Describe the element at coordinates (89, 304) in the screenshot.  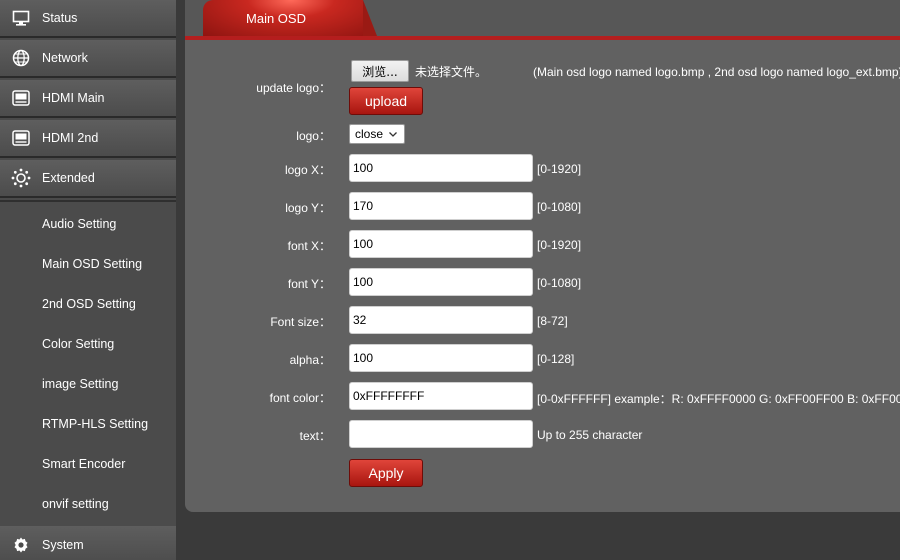
I see `submenu-item-2nd-osd-setting: 2nd OSD Setting` at that location.